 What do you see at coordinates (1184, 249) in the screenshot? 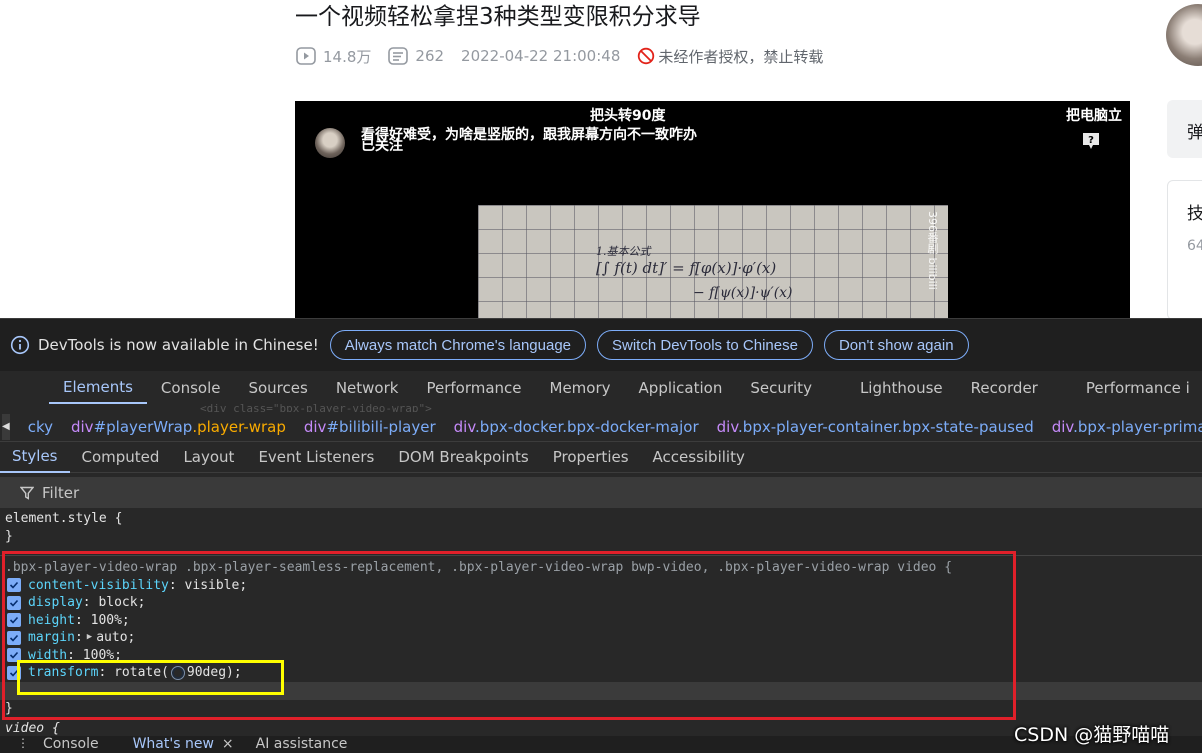
I see `recommend-panel: 技 64` at bounding box center [1184, 249].